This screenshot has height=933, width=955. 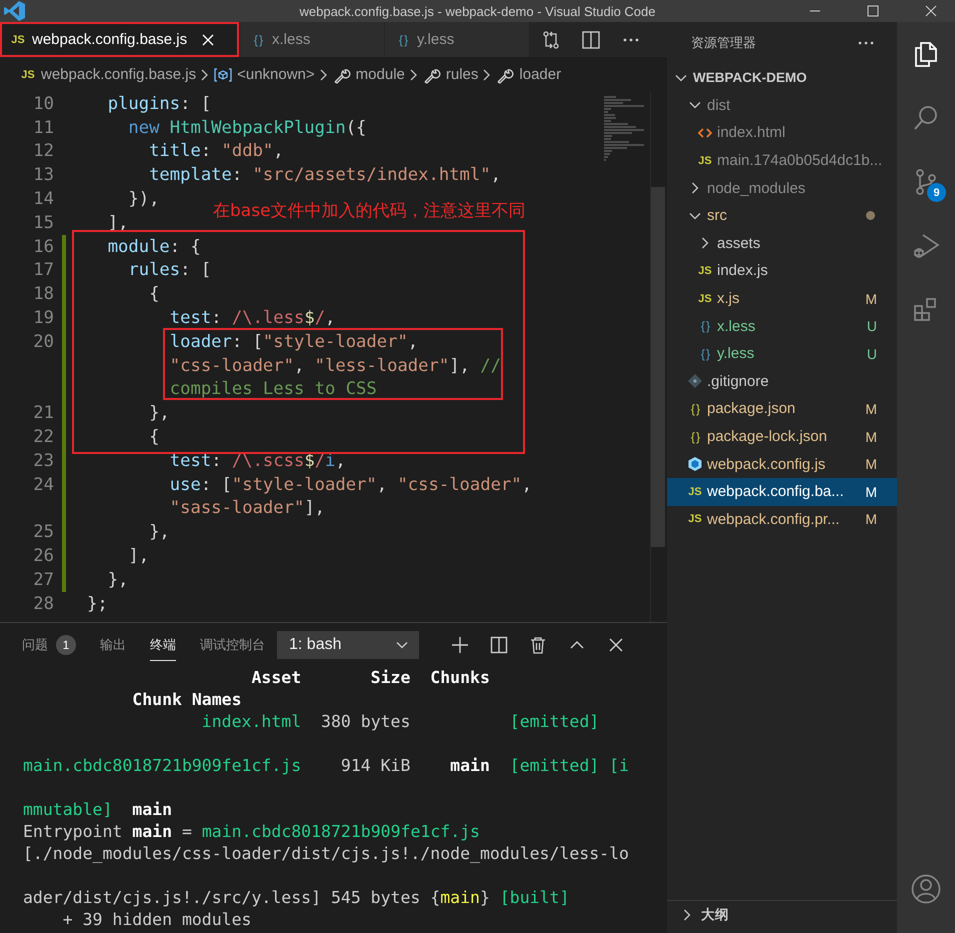 What do you see at coordinates (735, 353) in the screenshot?
I see `file-name: y.less` at bounding box center [735, 353].